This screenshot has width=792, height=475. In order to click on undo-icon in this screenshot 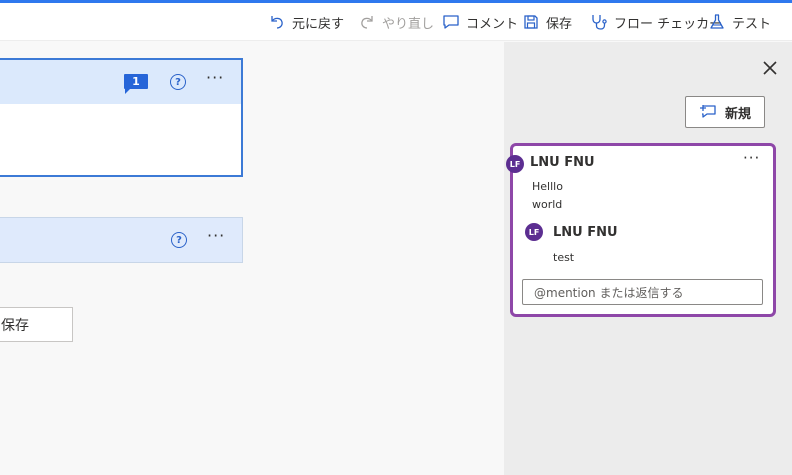, I will do `click(277, 22)`.